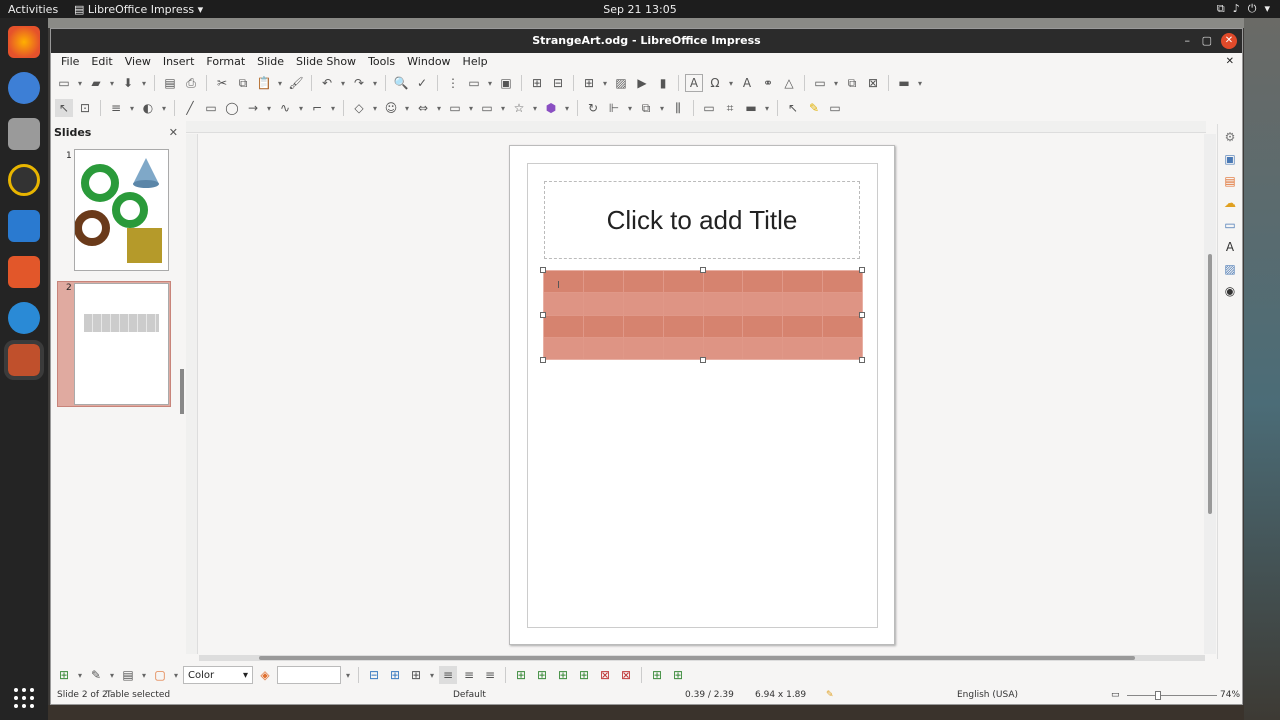 Image resolution: width=1280 pixels, height=720 pixels. I want to click on horizontal-scrollbar, so click(702, 658).